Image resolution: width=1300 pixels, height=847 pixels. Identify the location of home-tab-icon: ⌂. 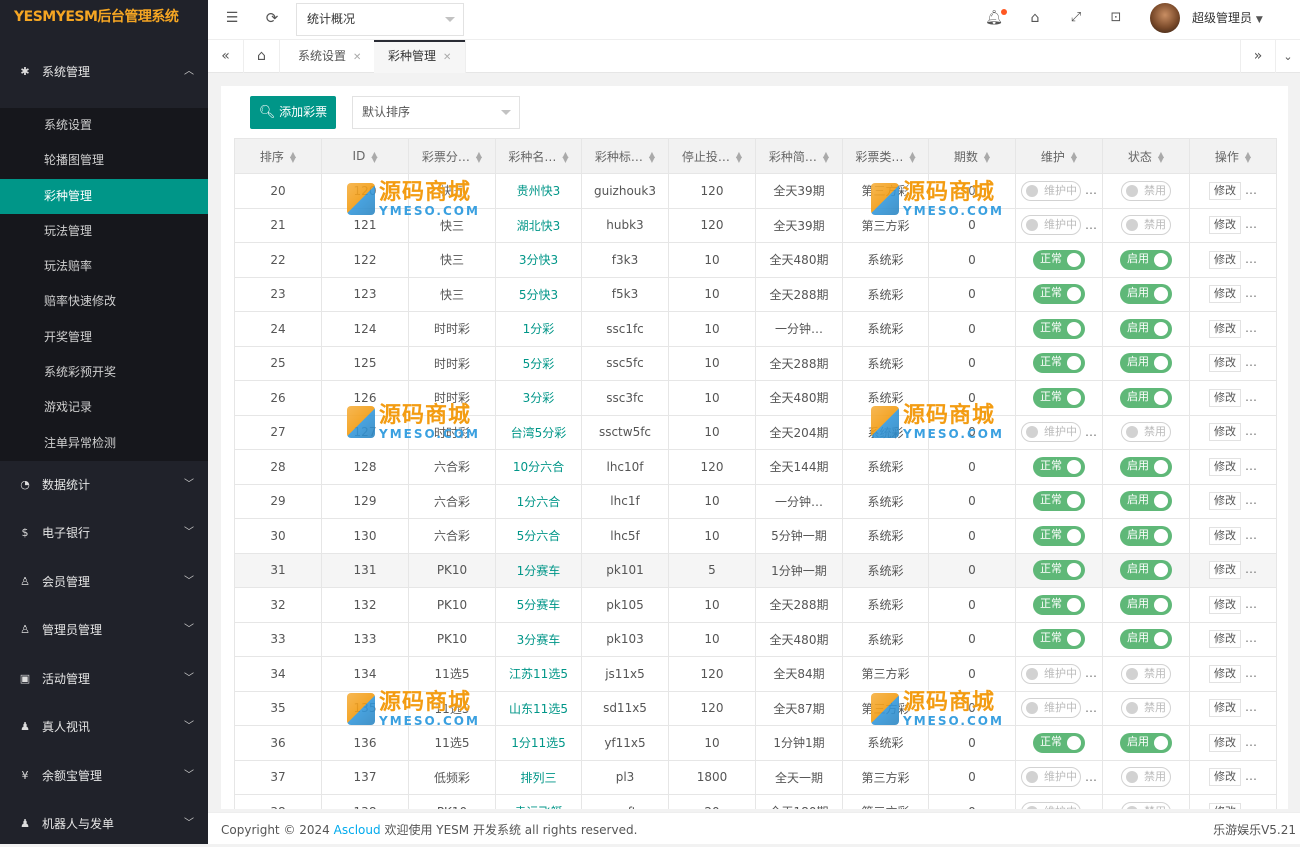
(262, 56).